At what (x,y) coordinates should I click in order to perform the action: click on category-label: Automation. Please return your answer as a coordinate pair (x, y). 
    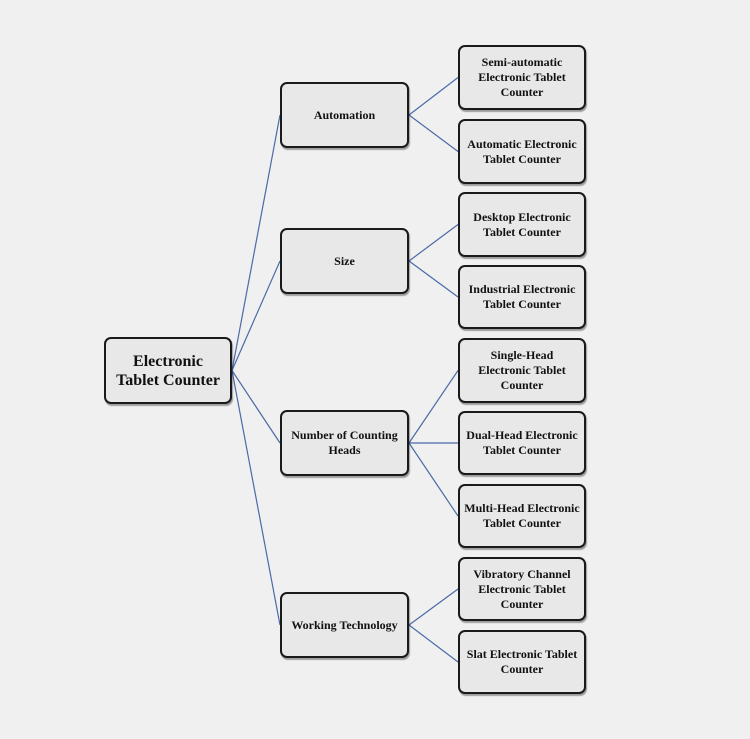
    Looking at the image, I should click on (344, 114).